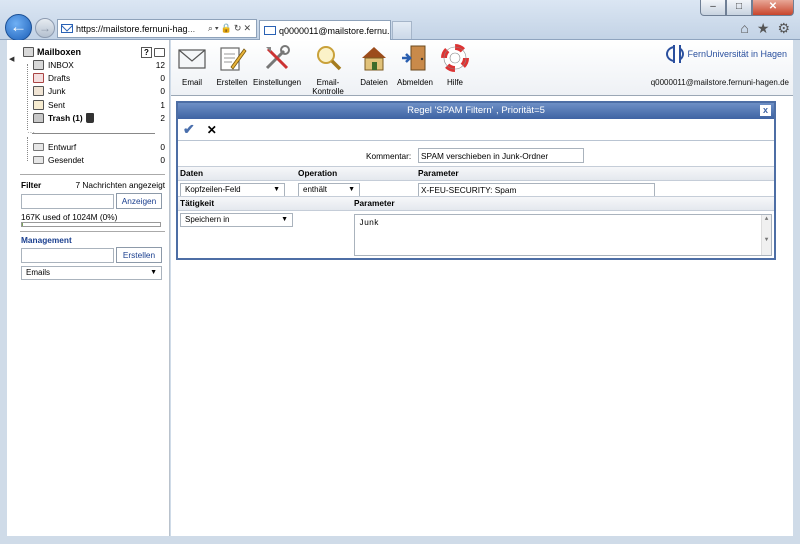 This screenshot has width=800, height=544. Describe the element at coordinates (46, 240) in the screenshot. I see `management-label: Management` at that location.